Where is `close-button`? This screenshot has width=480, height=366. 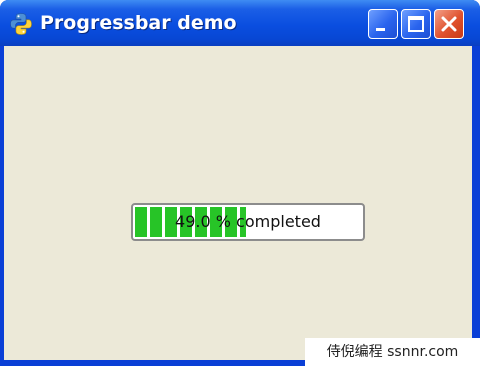
close-button is located at coordinates (449, 24).